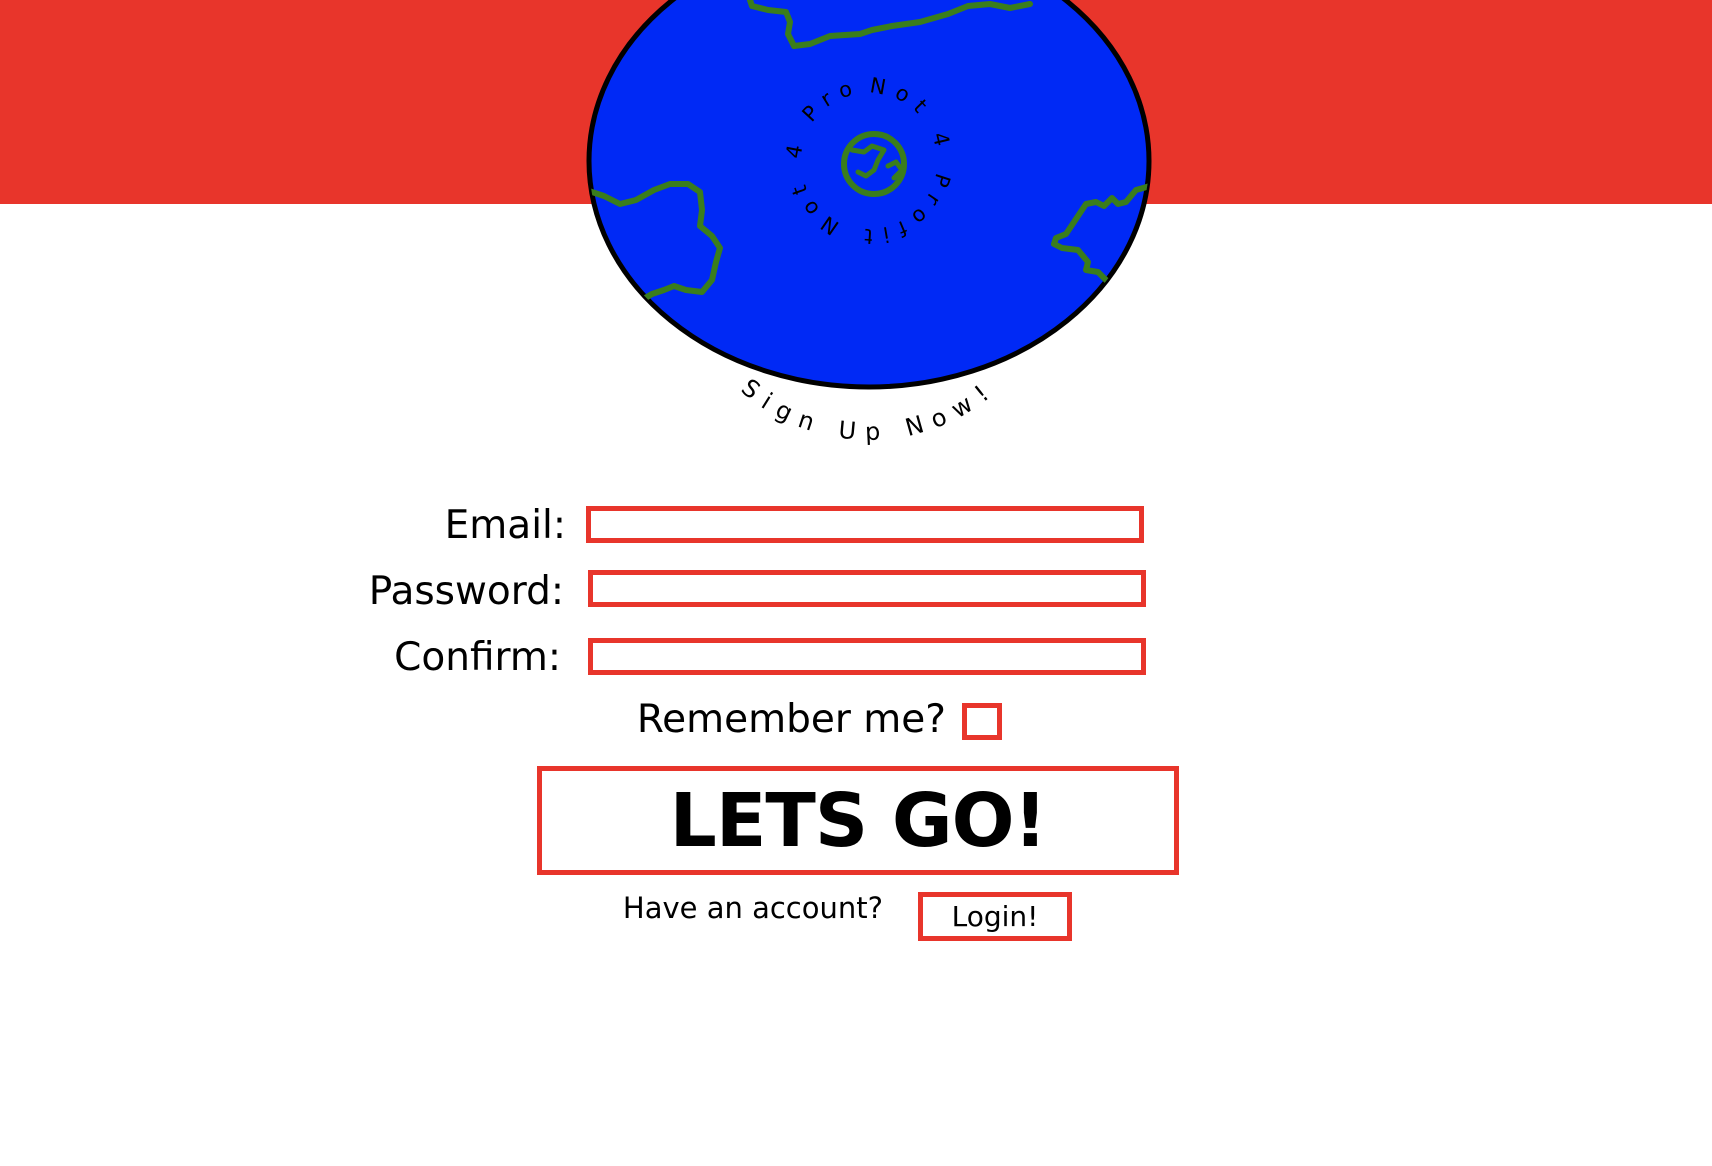  I want to click on email-field, so click(865, 524).